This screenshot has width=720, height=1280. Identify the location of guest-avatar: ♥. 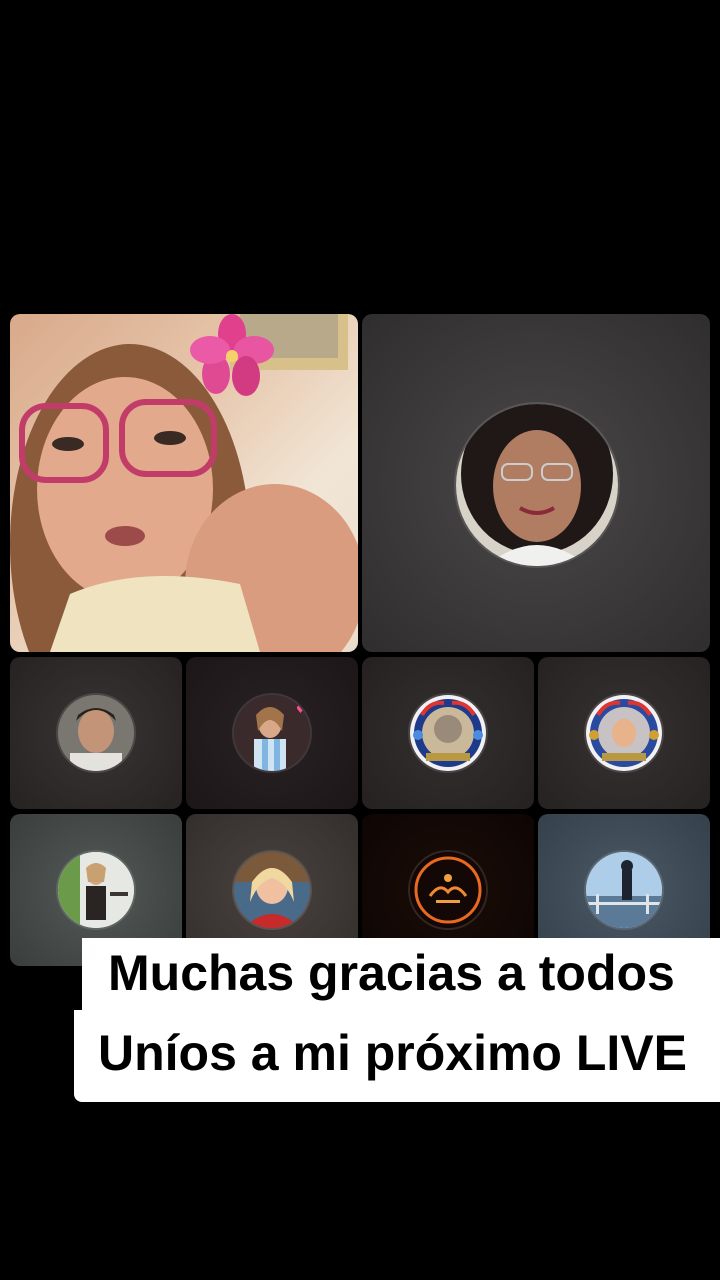
(272, 733).